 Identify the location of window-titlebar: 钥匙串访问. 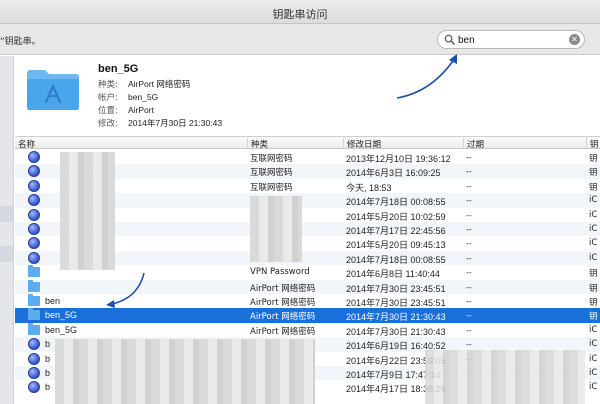
(300, 12).